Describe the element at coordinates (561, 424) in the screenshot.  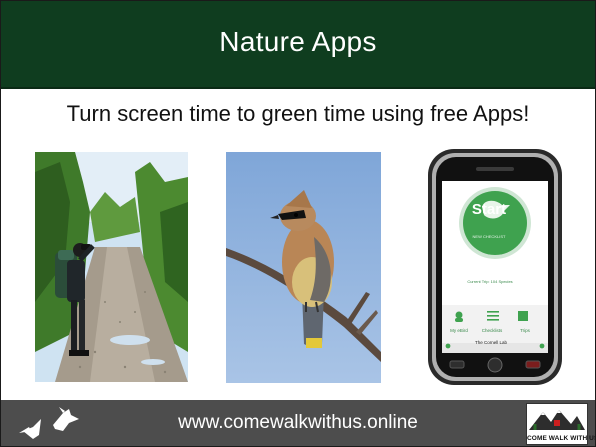
I see `come-walk-with-us-logo: COME WALK WITH US` at that location.